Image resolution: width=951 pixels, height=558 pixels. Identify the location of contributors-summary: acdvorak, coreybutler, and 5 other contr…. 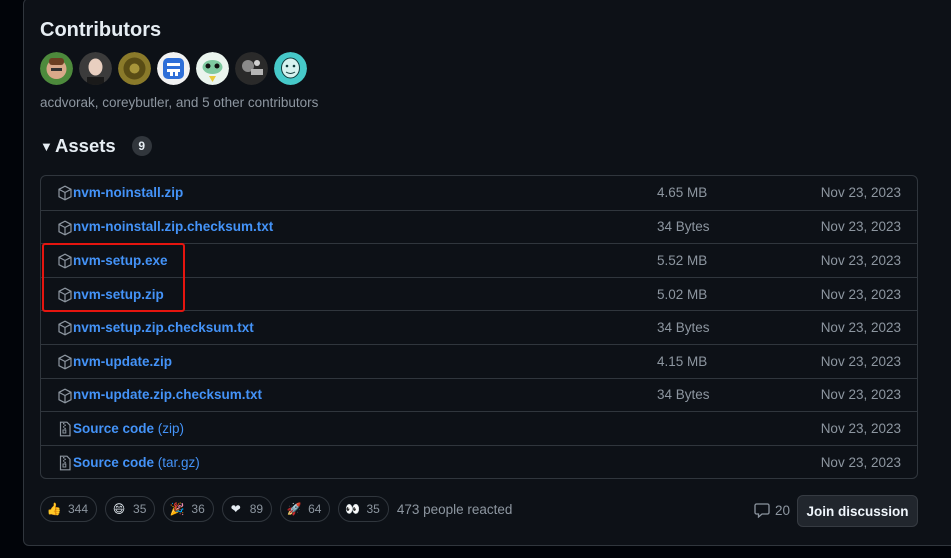
(179, 102).